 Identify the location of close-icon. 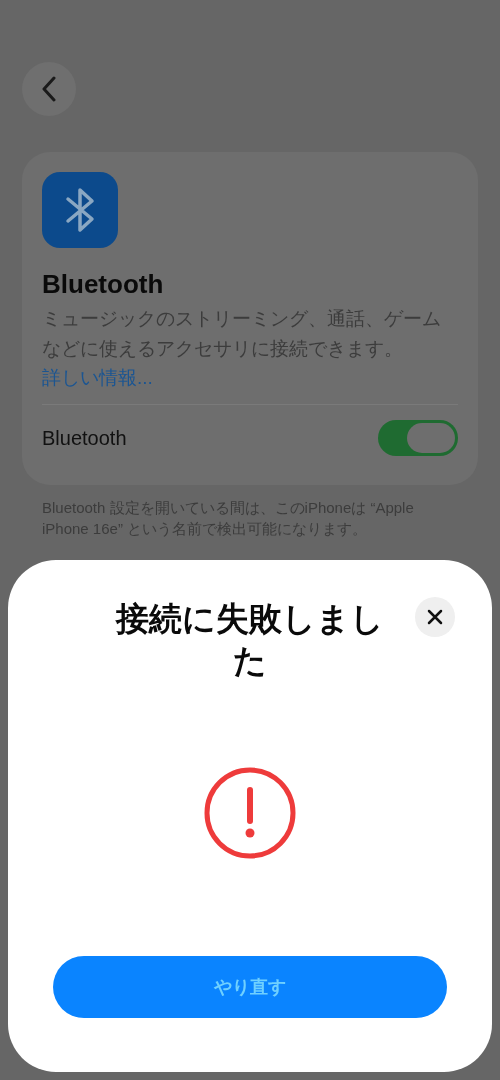
(435, 617).